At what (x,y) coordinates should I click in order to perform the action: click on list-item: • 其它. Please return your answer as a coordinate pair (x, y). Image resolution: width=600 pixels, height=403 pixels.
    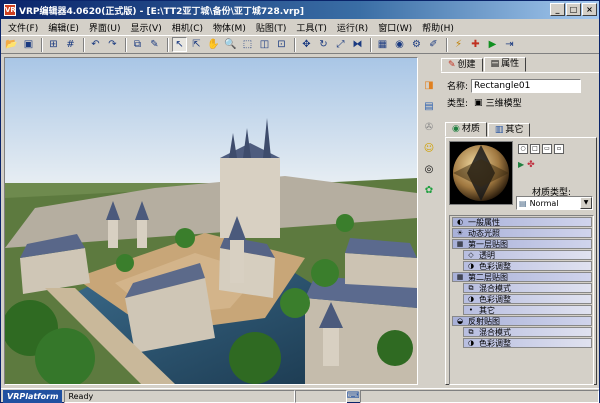
    Looking at the image, I should click on (527, 310).